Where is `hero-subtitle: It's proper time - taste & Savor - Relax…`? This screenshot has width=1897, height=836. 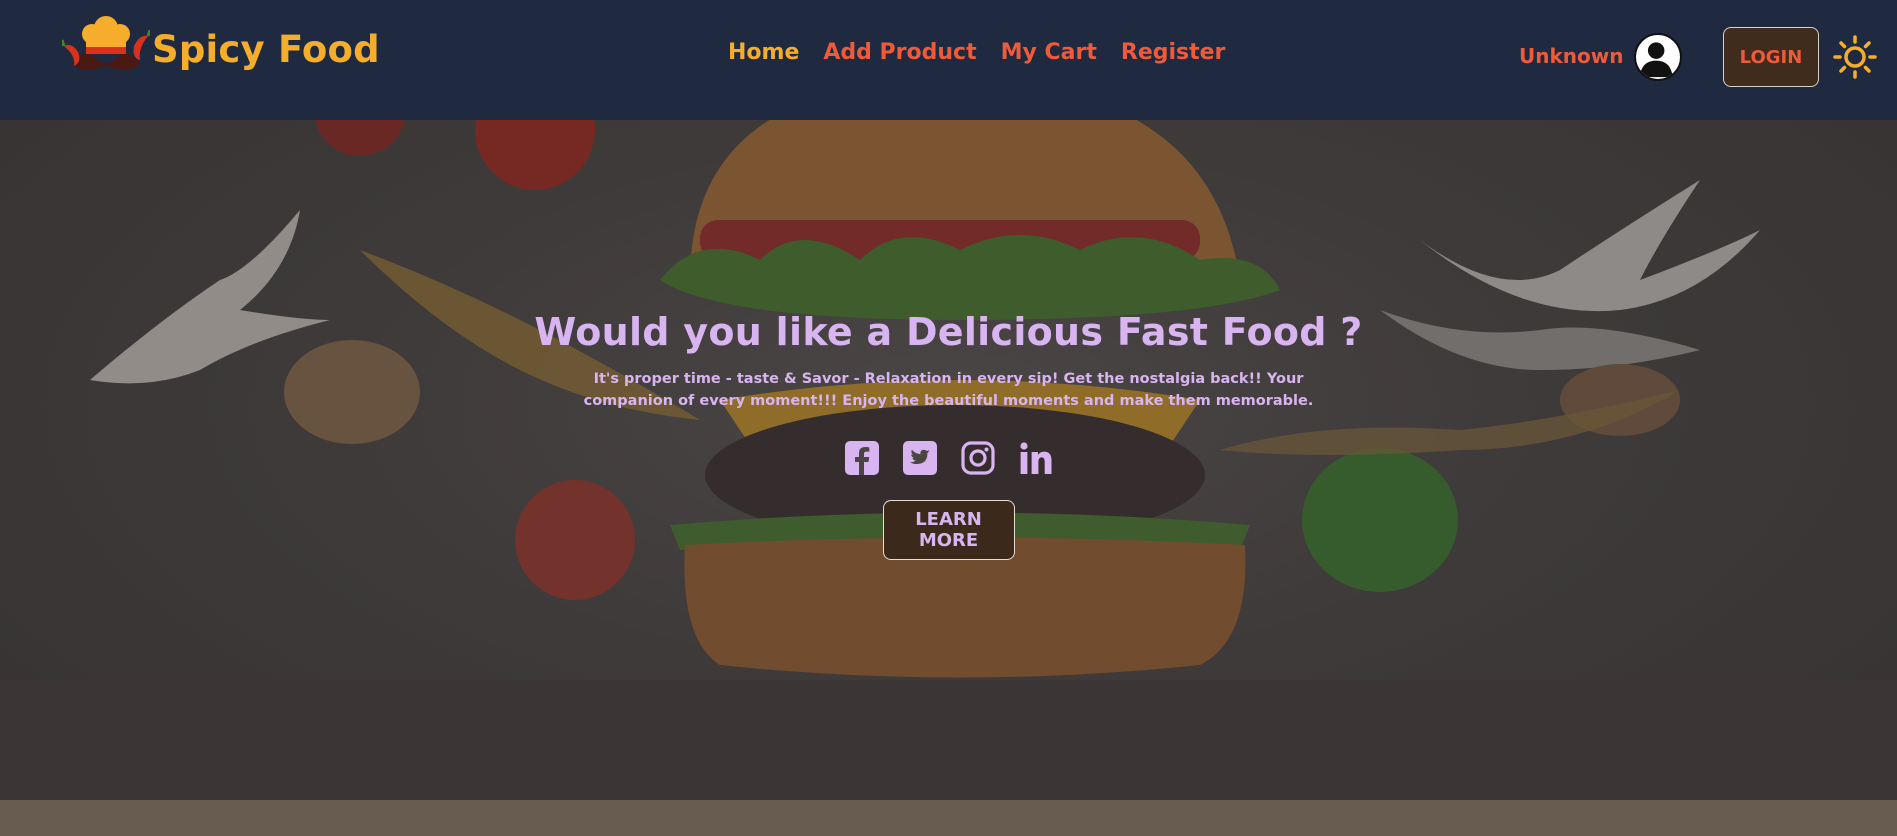
hero-subtitle: It's proper time - taste & Savor - Relax… is located at coordinates (948, 390).